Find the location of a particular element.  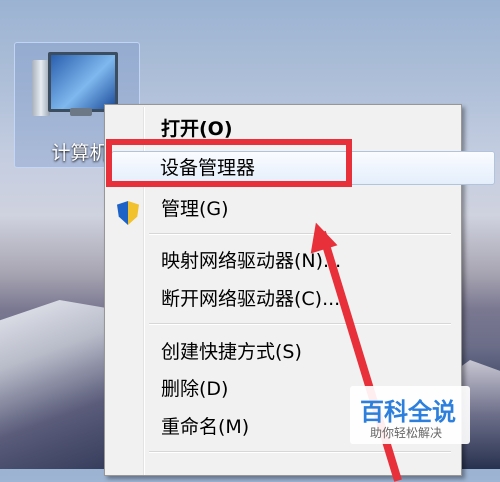

menu-item-create-shortcut: 创建快捷方式(S) is located at coordinates (231, 352).